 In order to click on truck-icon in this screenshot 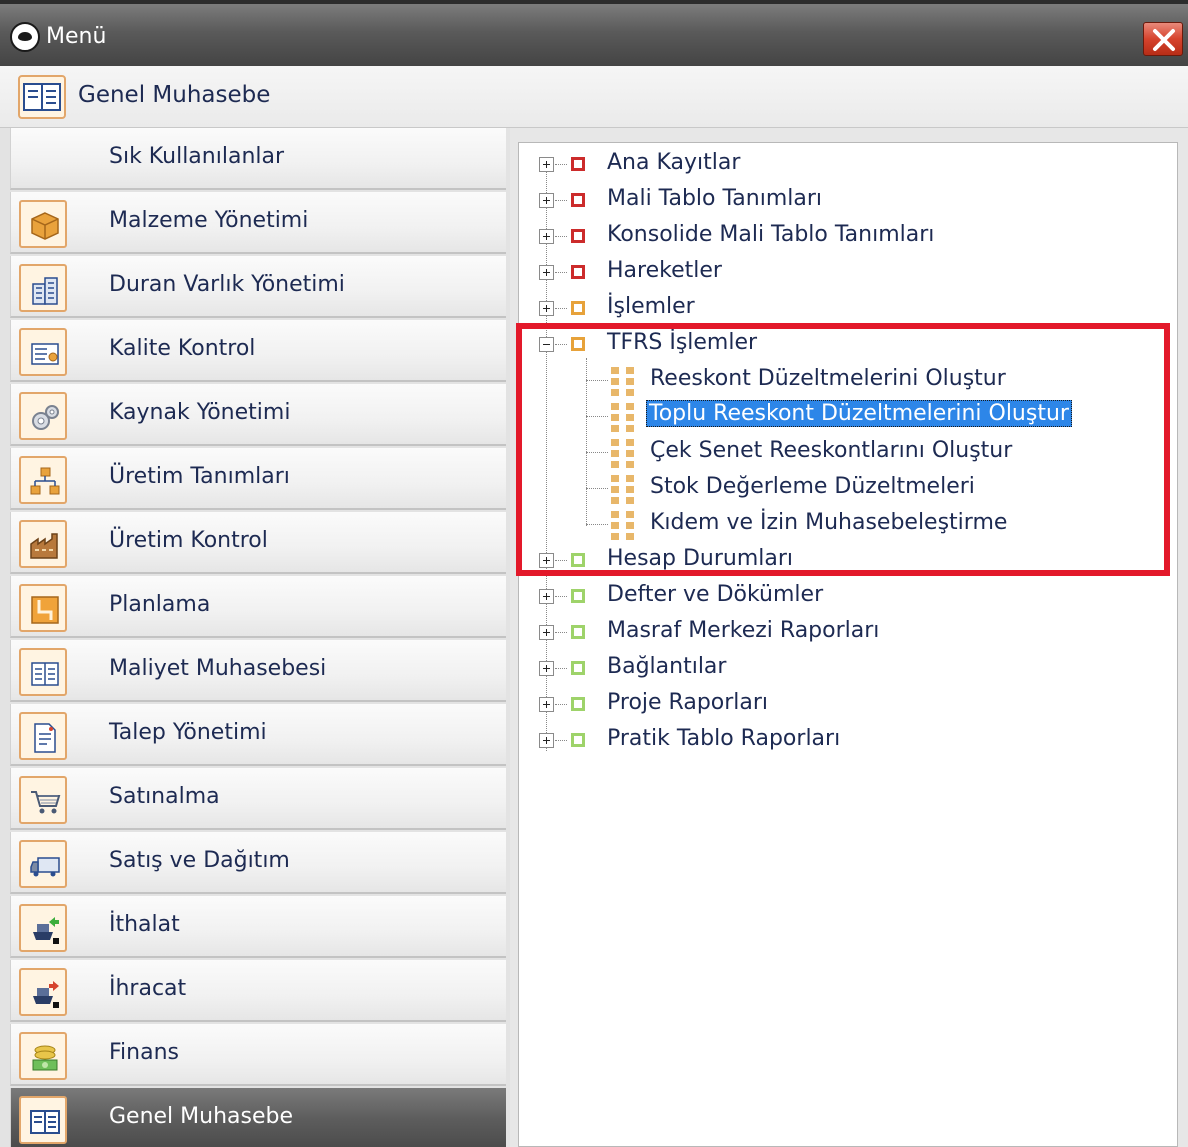, I will do `click(43, 864)`.